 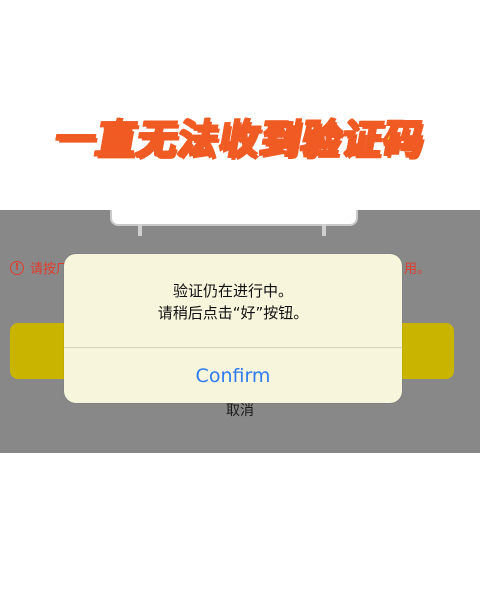 What do you see at coordinates (140, 230) in the screenshot?
I see `stand-leg-left` at bounding box center [140, 230].